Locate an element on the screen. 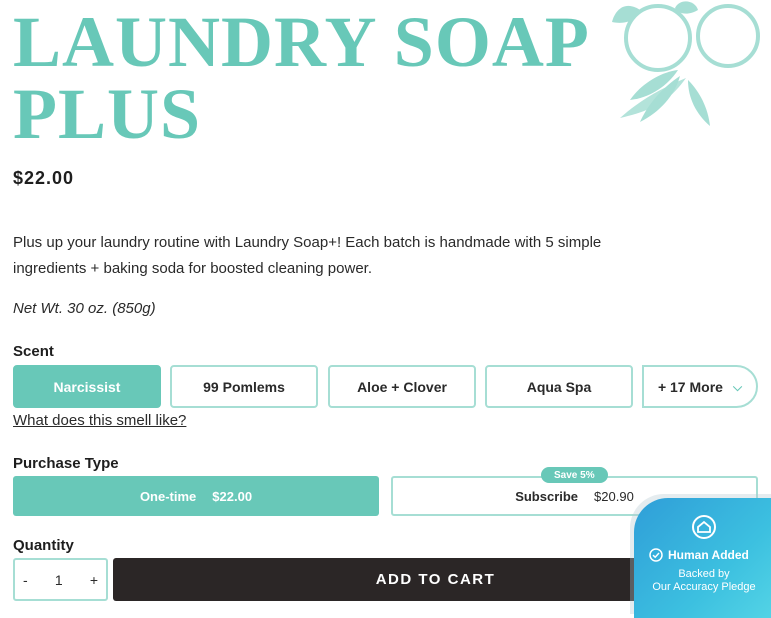 Image resolution: width=771 pixels, height=618 pixels. scent-more-label: + 17 More is located at coordinates (690, 386).